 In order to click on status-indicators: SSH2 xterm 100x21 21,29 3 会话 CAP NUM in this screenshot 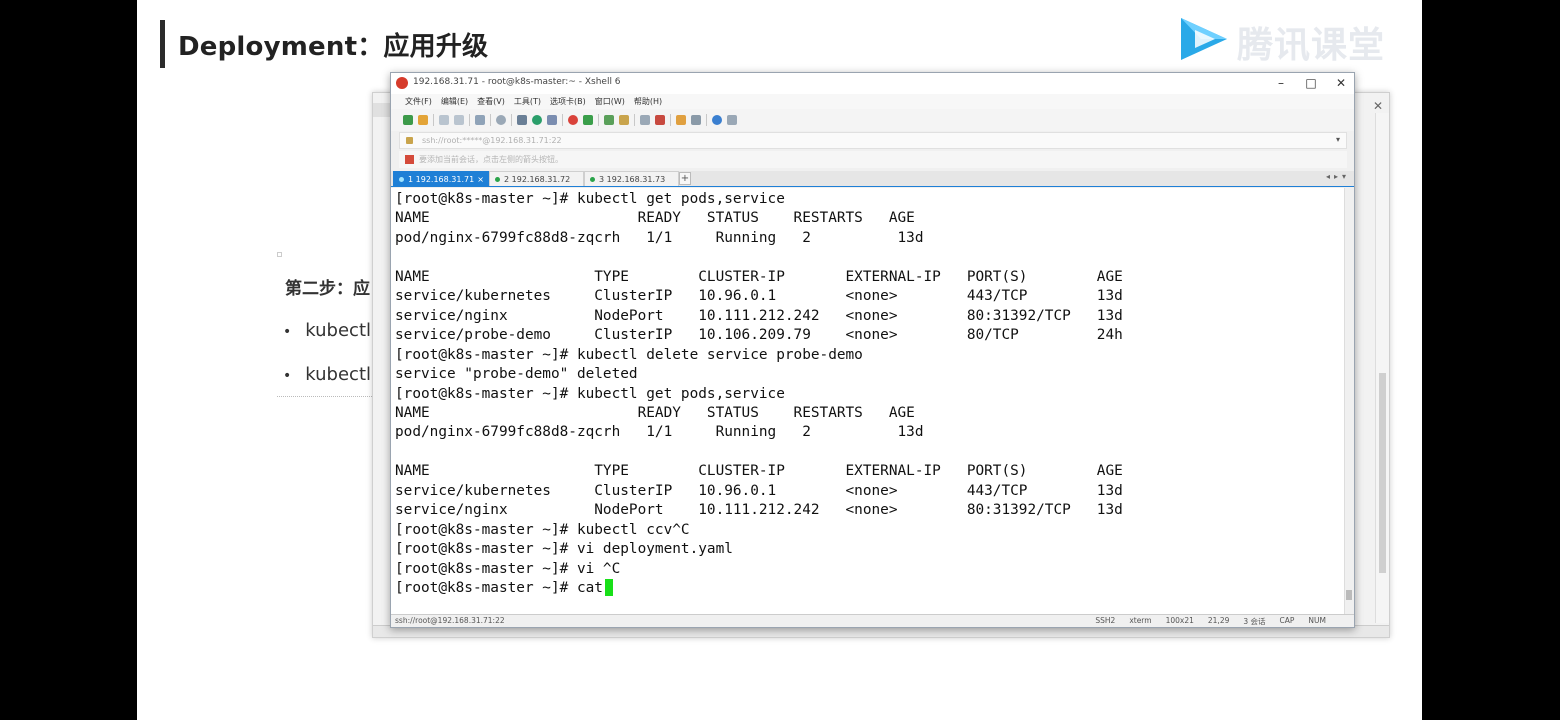, I will do `click(1210, 621)`.